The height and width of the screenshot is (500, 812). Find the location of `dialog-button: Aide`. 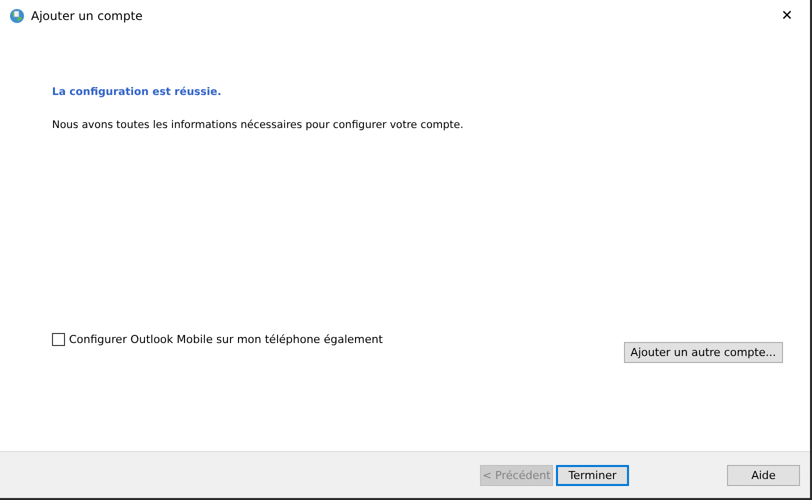

dialog-button: Aide is located at coordinates (763, 475).